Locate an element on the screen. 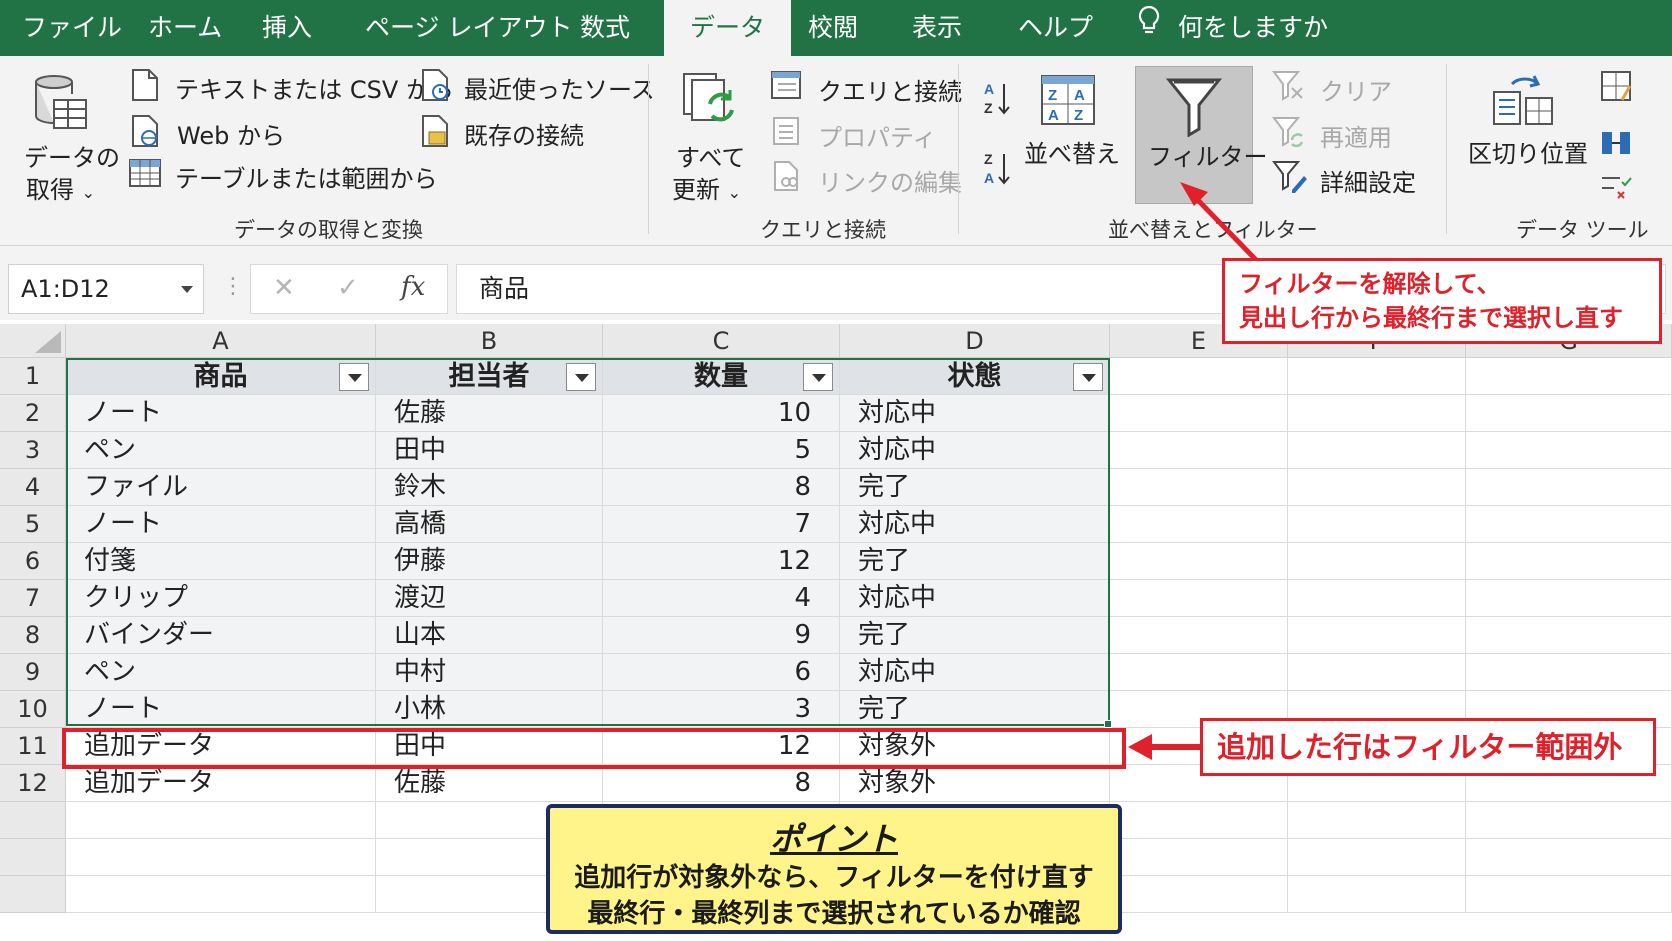 The width and height of the screenshot is (1672, 941). table-cell: 12 is located at coordinates (721, 746).